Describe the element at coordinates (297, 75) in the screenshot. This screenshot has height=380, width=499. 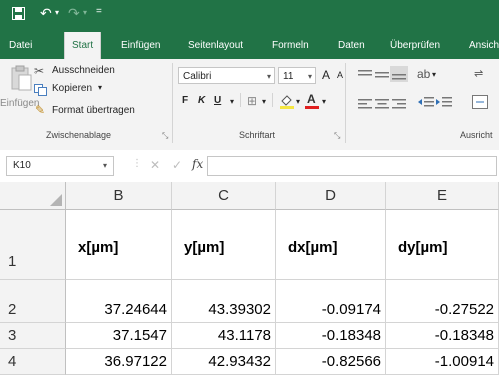
I see `font-size-select: 11 ▾` at that location.